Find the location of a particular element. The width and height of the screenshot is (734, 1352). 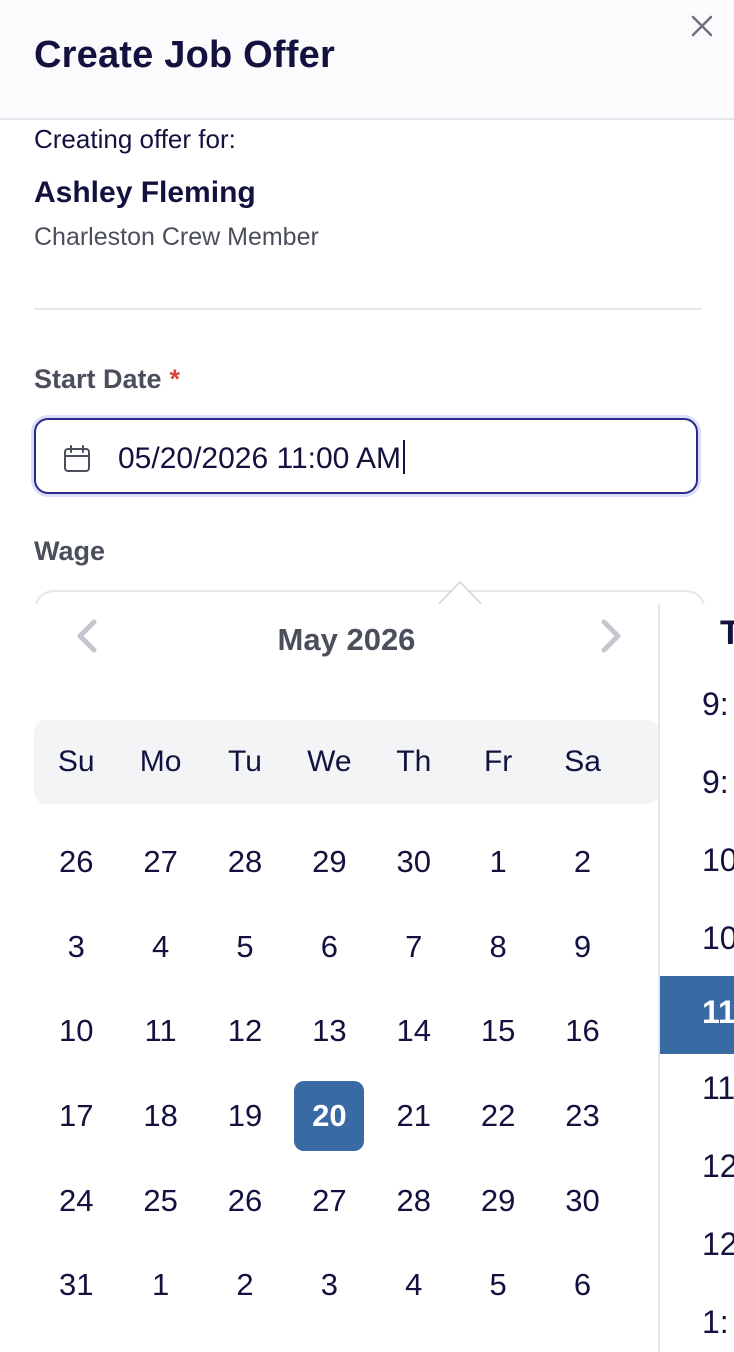

text-caret is located at coordinates (404, 457).